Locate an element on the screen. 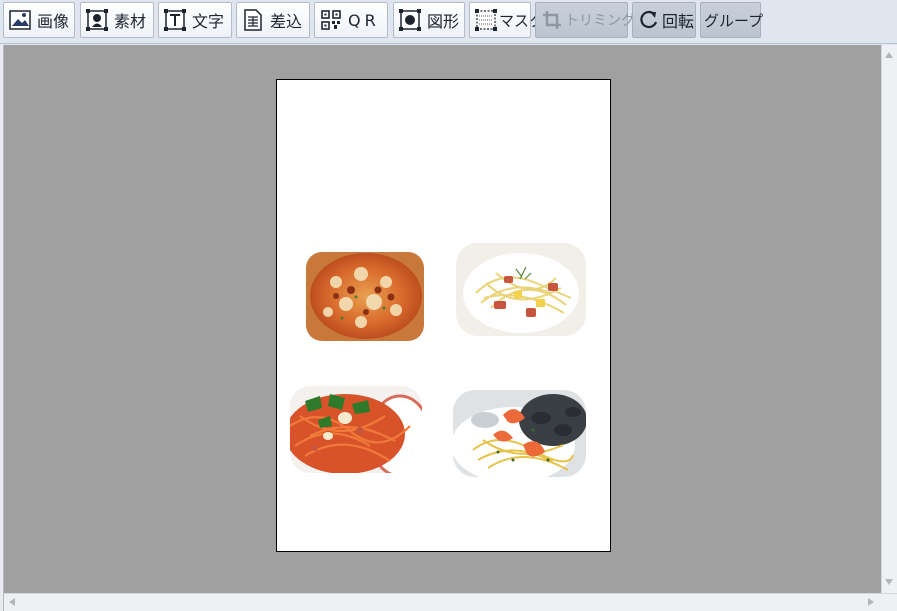 This screenshot has height=611, width=897. scroll-up-icon is located at coordinates (889, 55).